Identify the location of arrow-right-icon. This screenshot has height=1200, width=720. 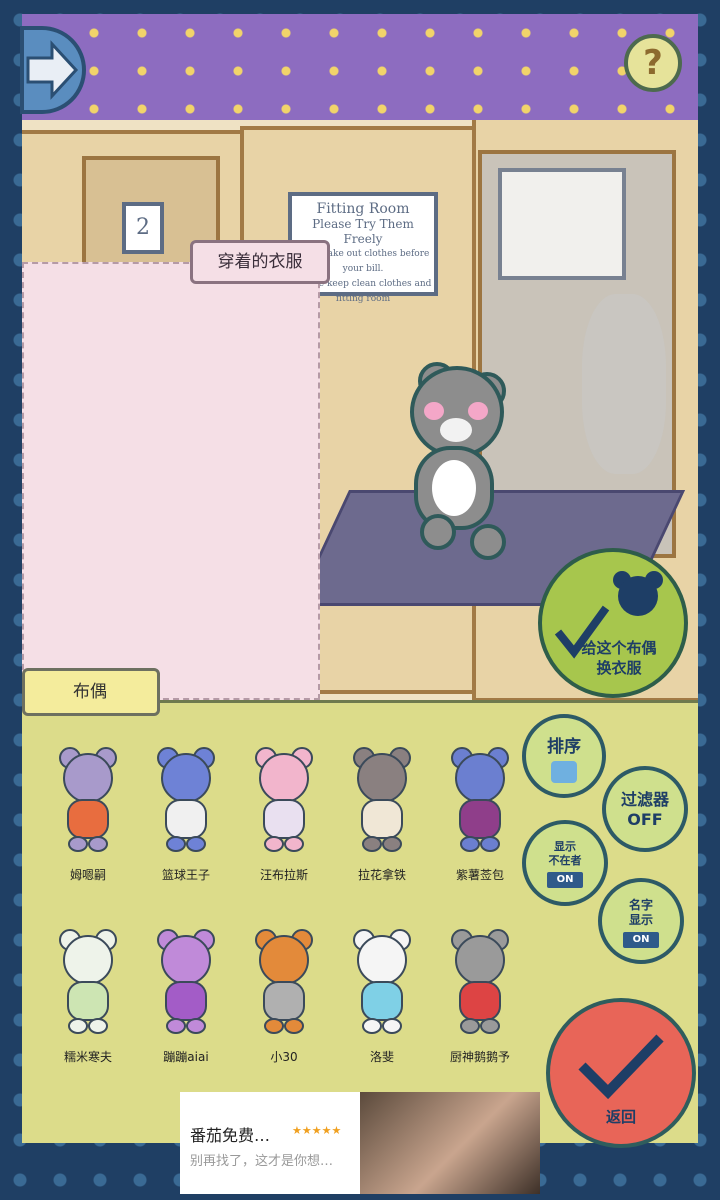
(52, 70).